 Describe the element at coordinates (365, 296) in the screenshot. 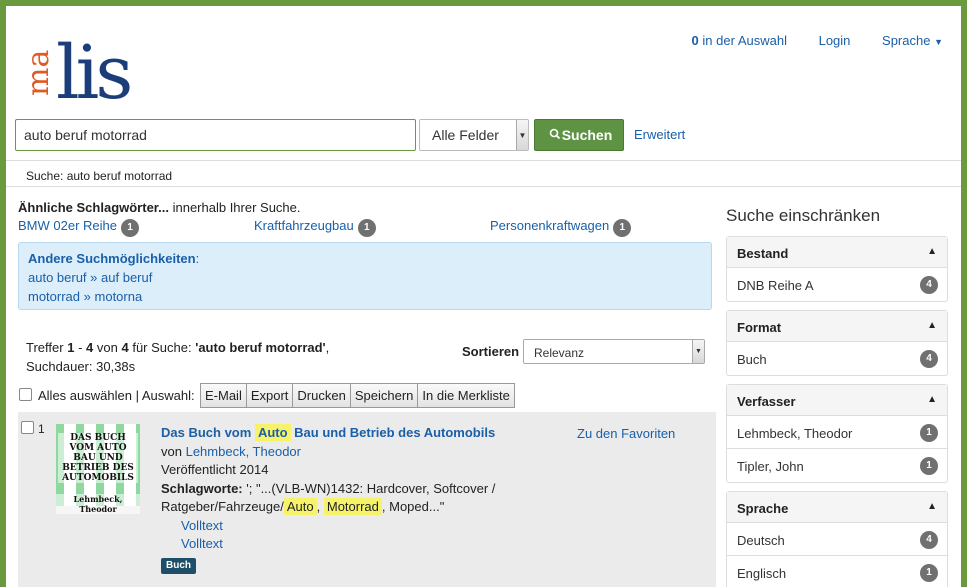

I see `alternative-row: motorrad » motorna` at that location.